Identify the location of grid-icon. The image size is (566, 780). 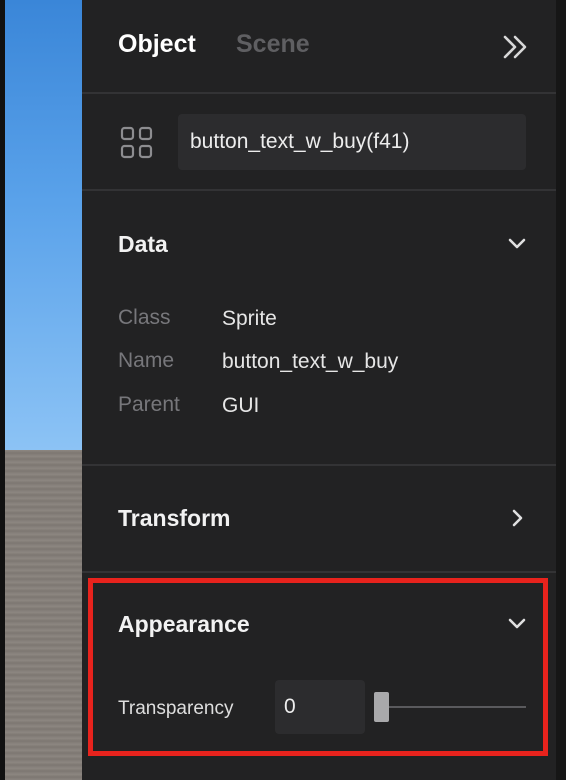
(137, 143).